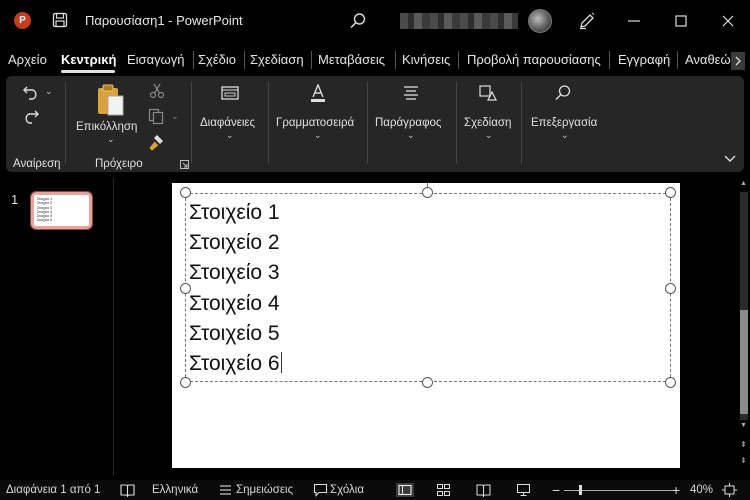 This screenshot has width=750, height=500. What do you see at coordinates (564, 123) in the screenshot?
I see `editing-button: Επεξεργασία` at bounding box center [564, 123].